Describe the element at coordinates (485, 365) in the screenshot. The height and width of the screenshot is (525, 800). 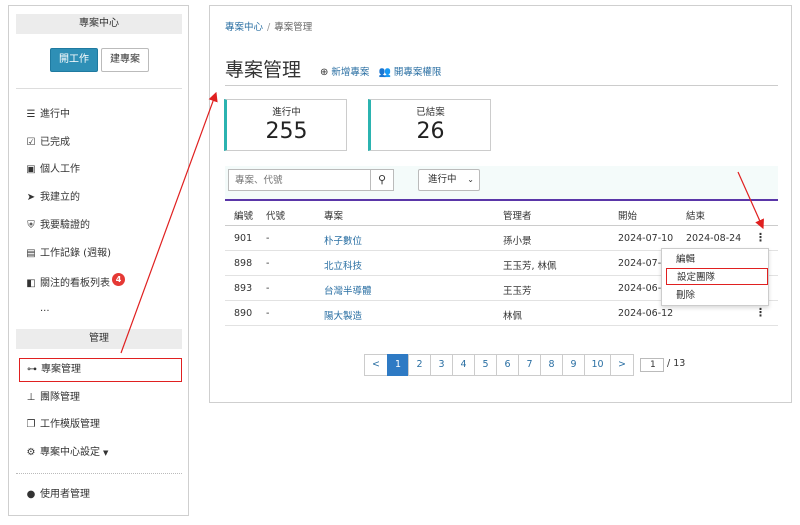
I see `pagination-page-5: 5` at that location.